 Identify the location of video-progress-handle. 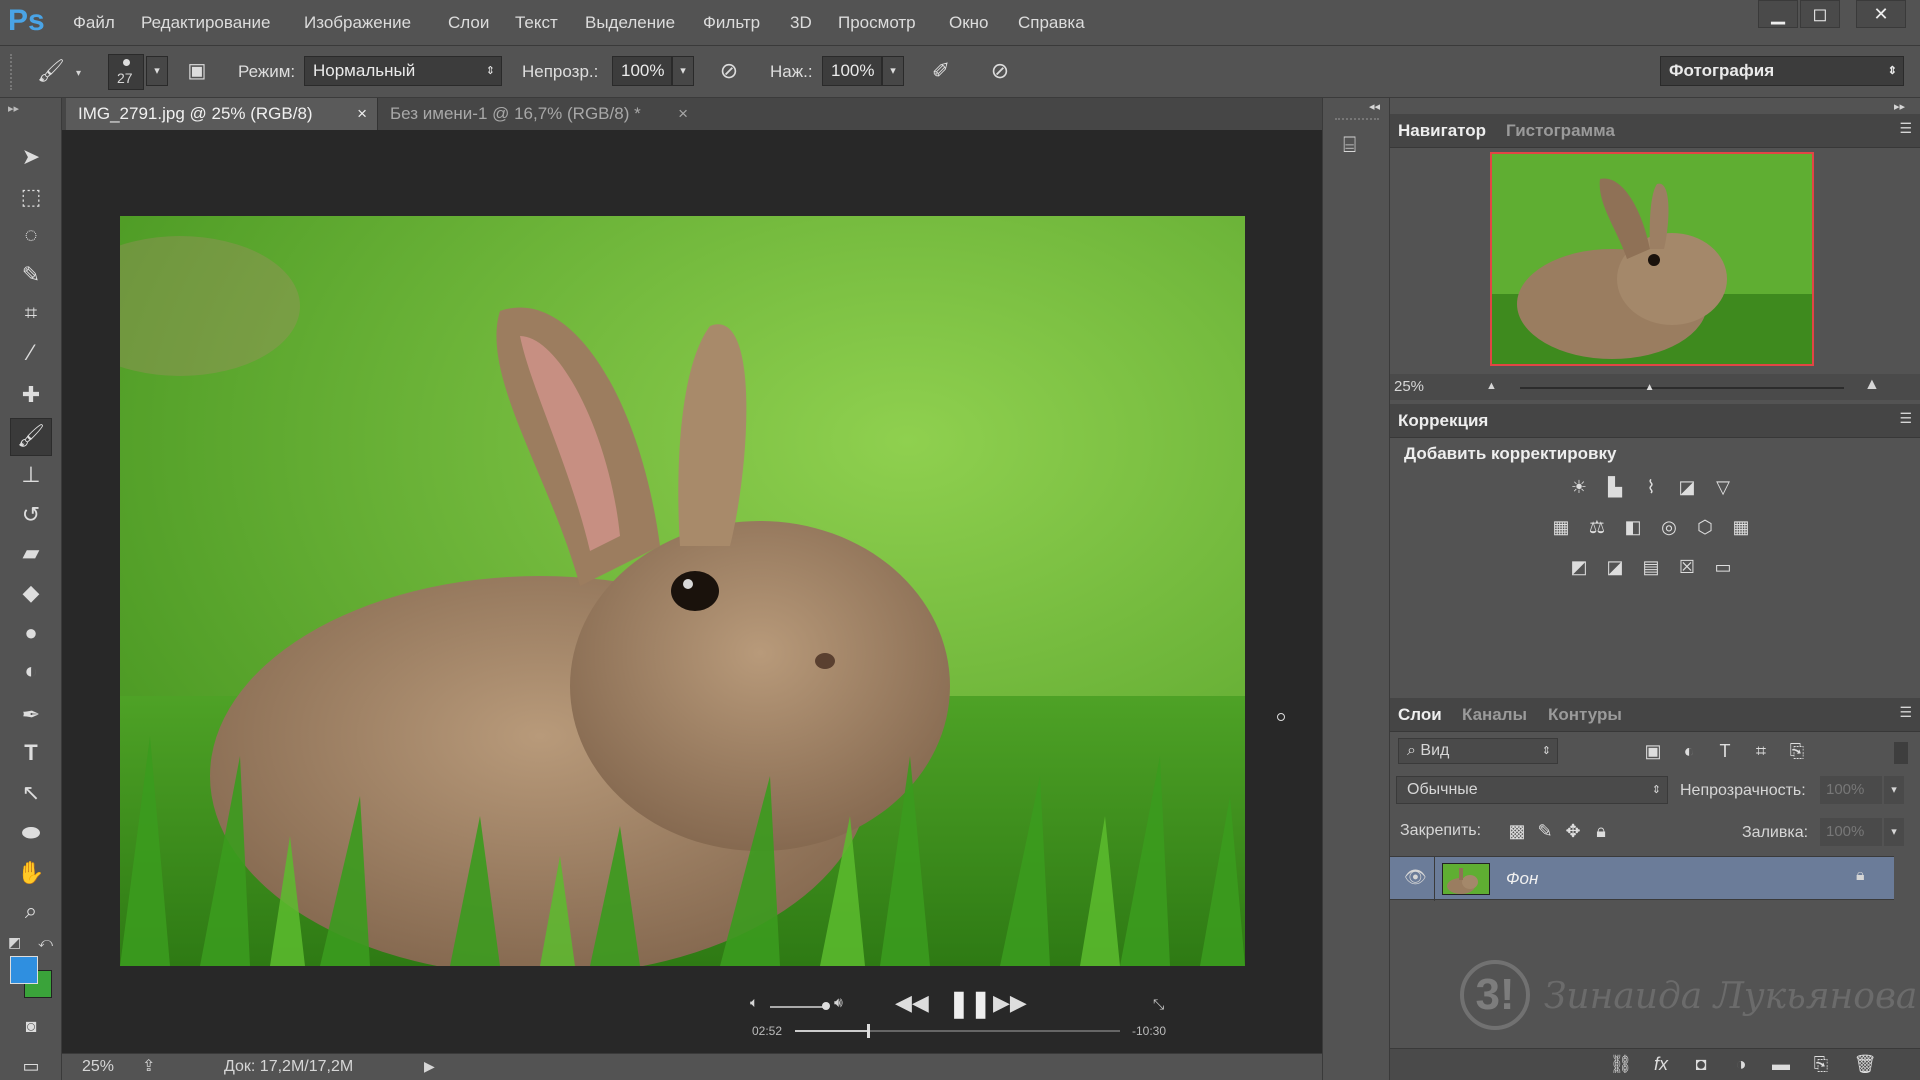
(868, 1031).